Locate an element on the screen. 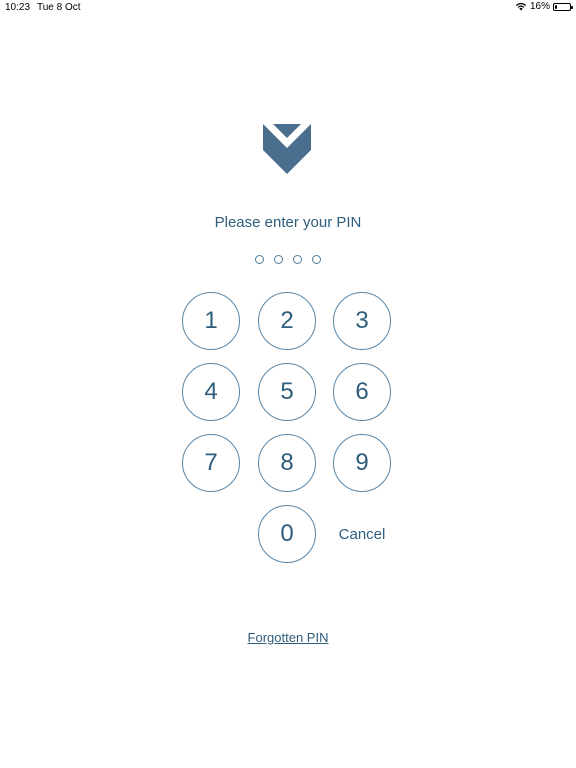 The image size is (576, 768). battery-icon is located at coordinates (563, 6).